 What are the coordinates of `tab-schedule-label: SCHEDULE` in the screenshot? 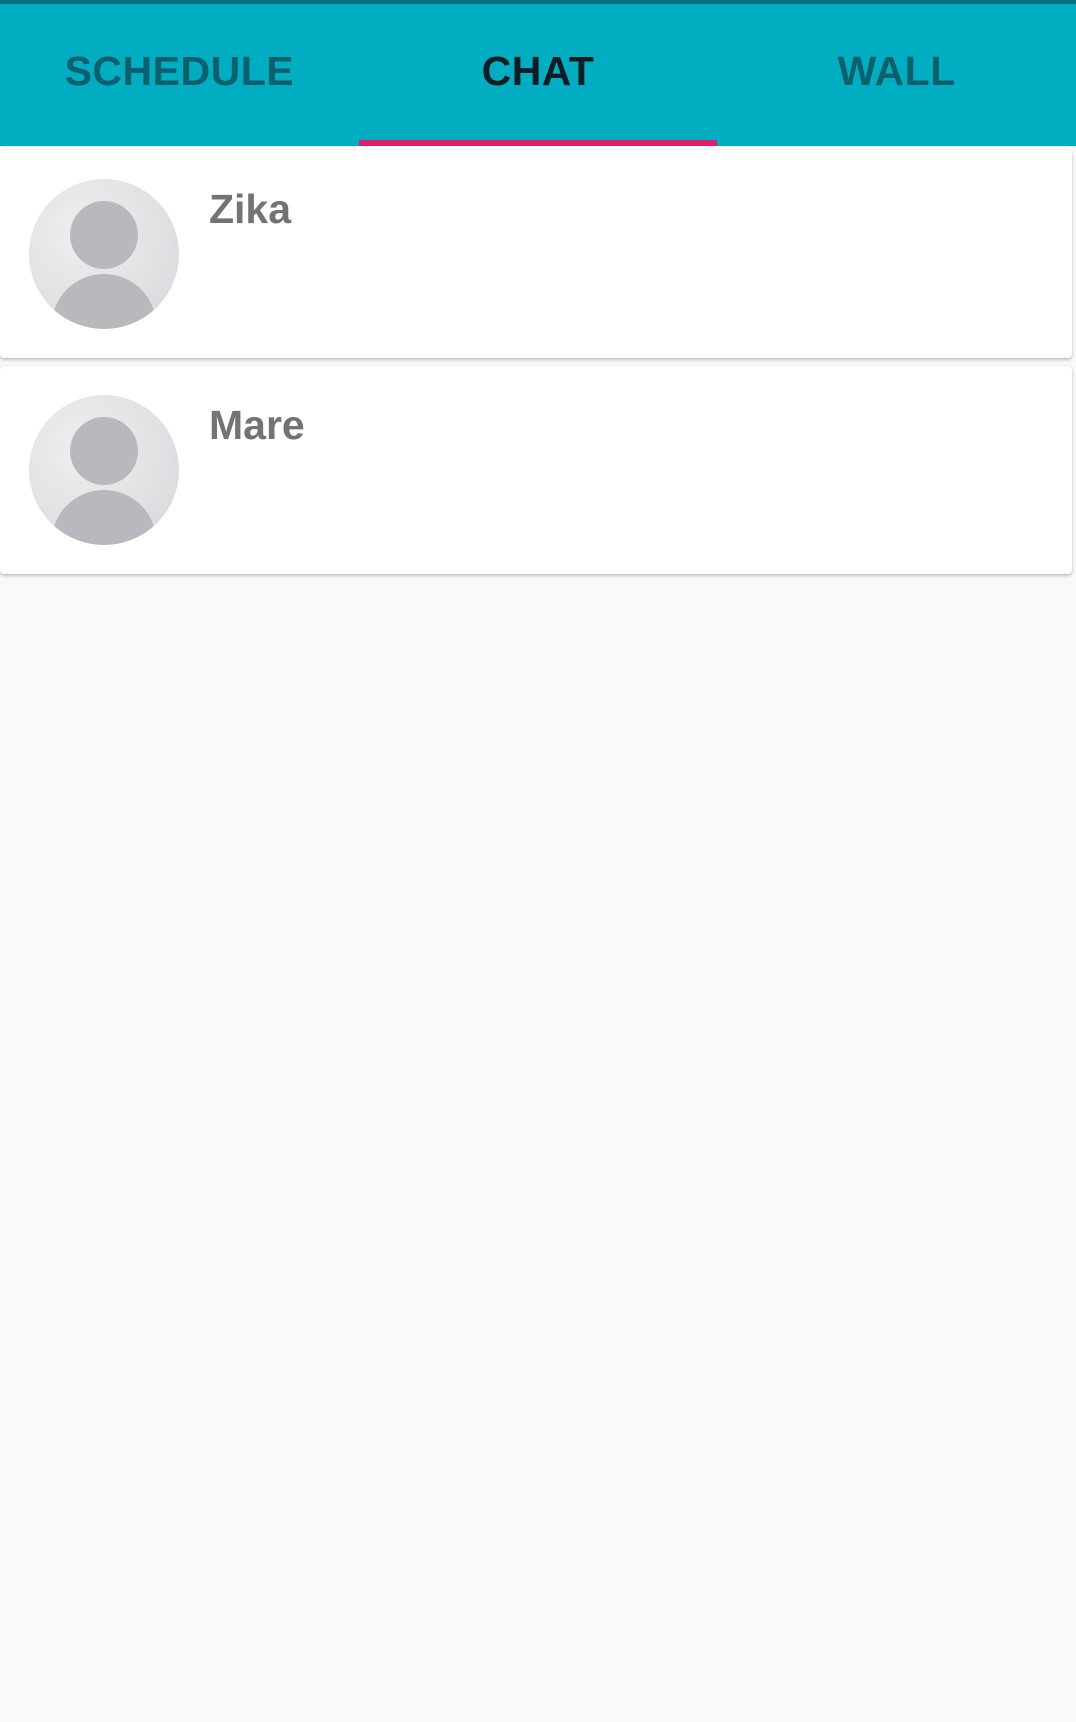 It's located at (179, 70).